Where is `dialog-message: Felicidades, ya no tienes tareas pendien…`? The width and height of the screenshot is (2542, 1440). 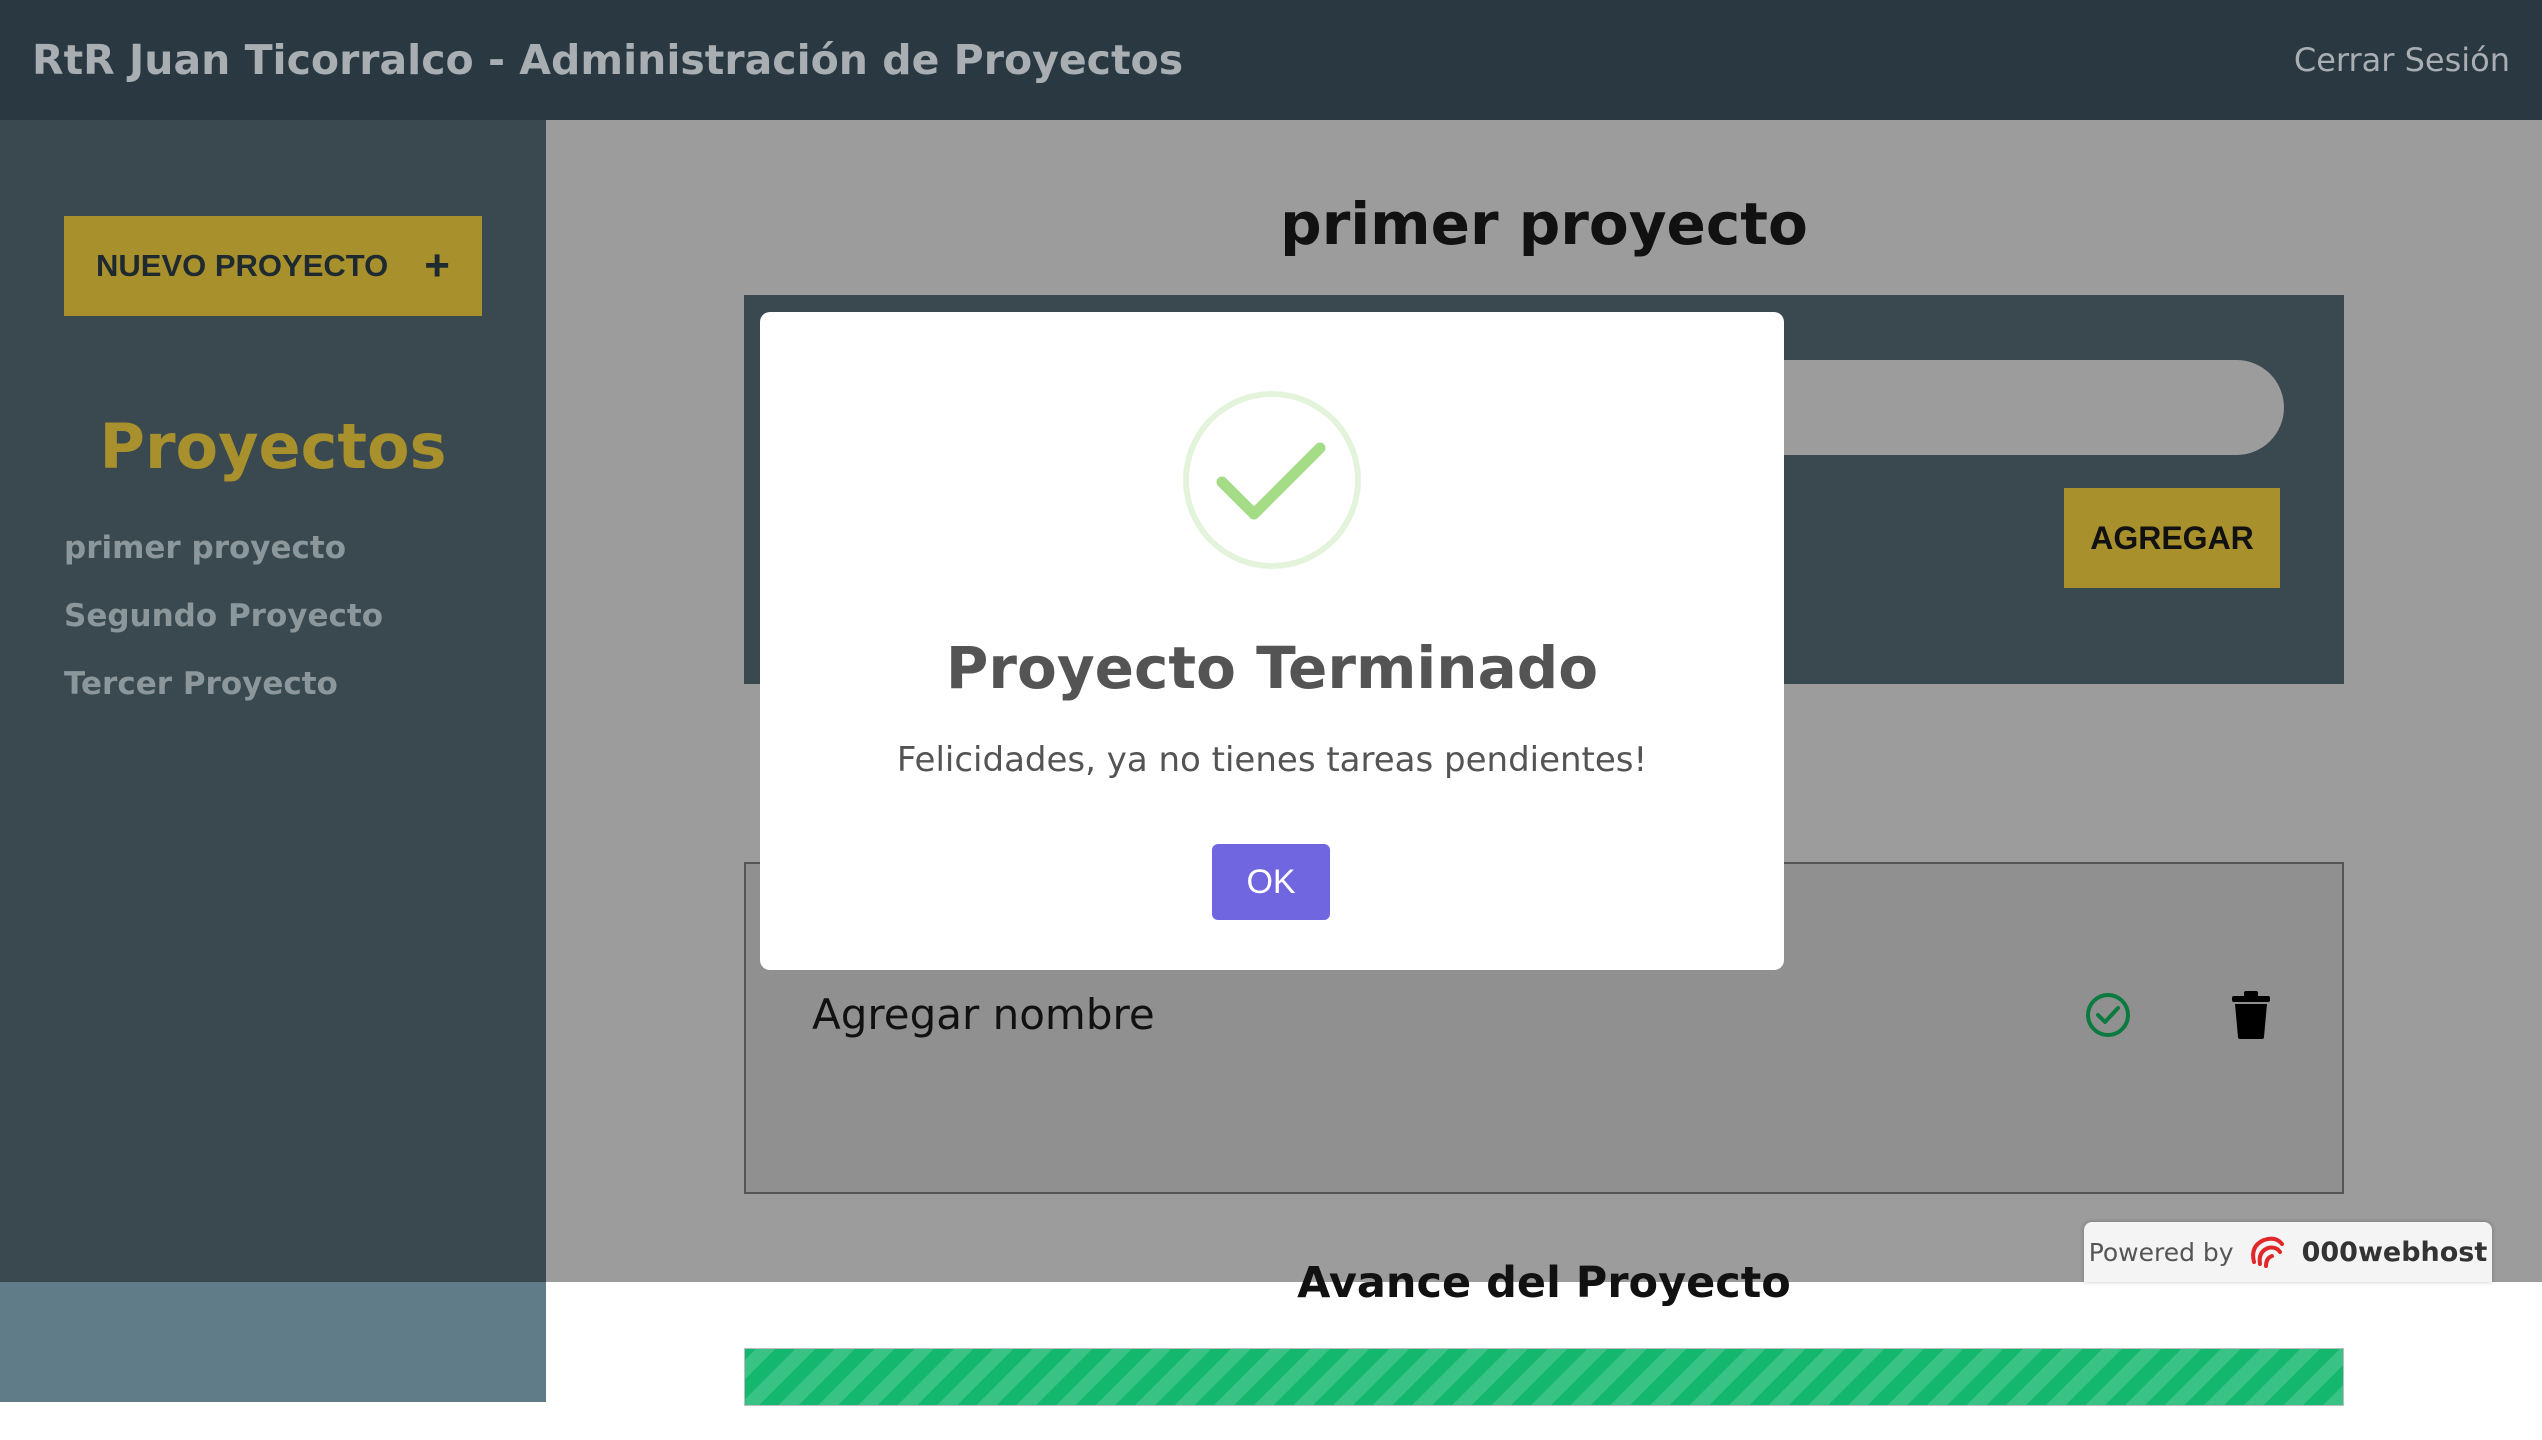 dialog-message: Felicidades, ya no tienes tareas pendien… is located at coordinates (1272, 760).